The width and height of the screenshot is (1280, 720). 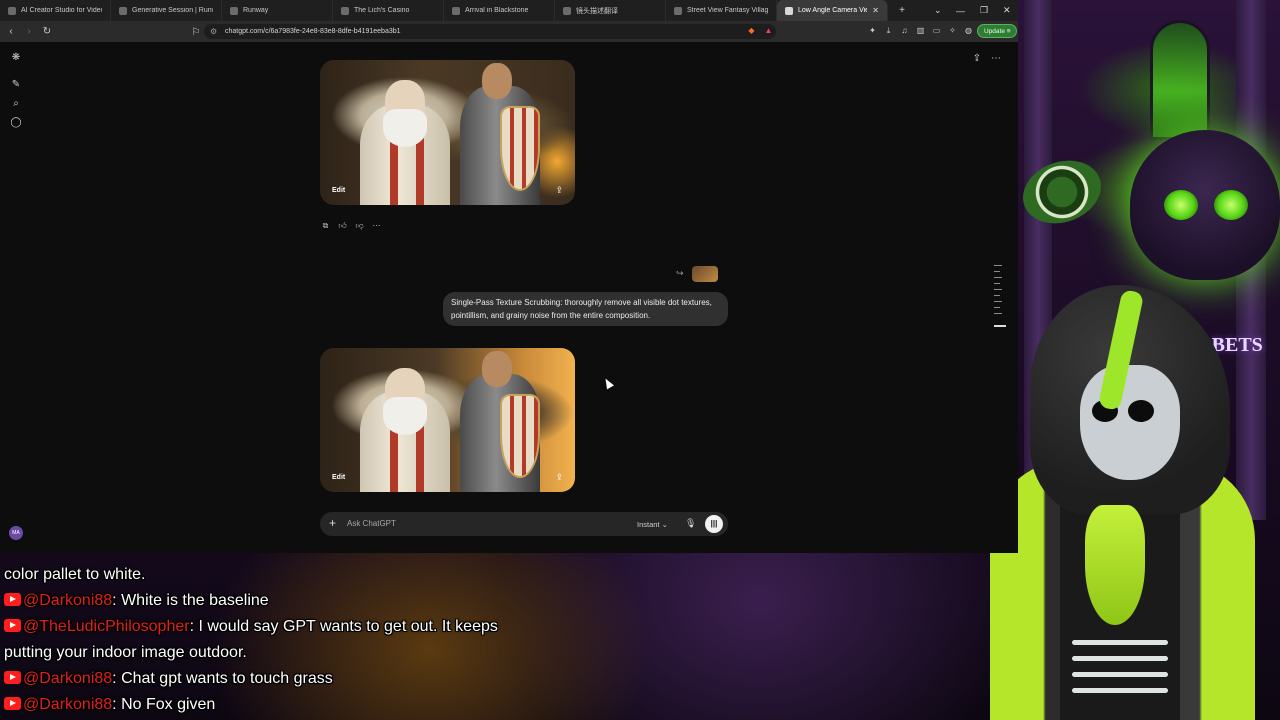 What do you see at coordinates (1000, 297) in the screenshot?
I see `conversation-scroll-markers` at bounding box center [1000, 297].